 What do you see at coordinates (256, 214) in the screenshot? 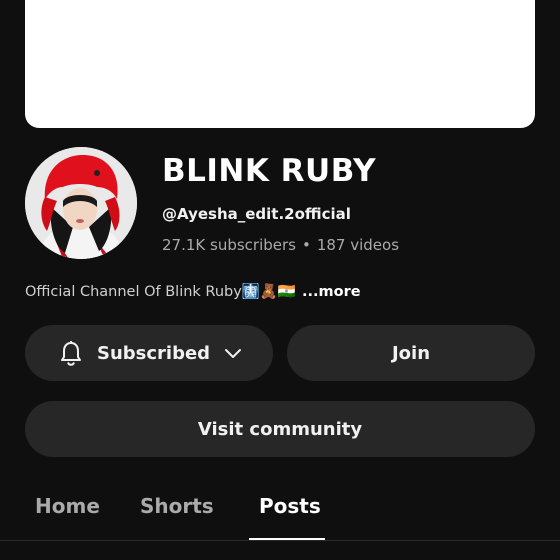
I see `channel-handle: @Ayesha_edit.2official` at bounding box center [256, 214].